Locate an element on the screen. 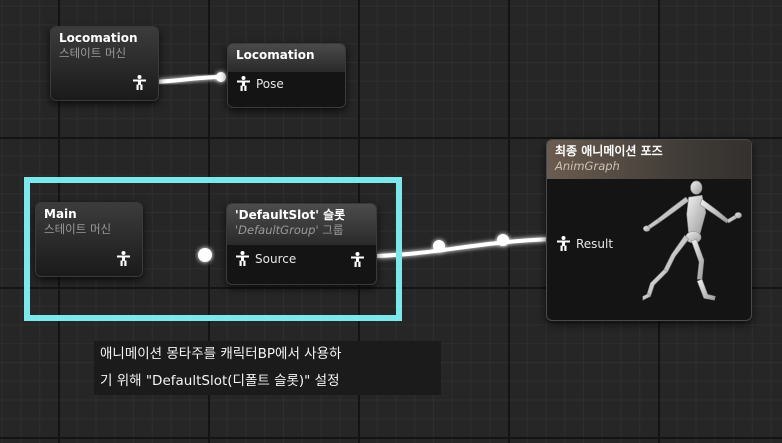 Image resolution: width=782 pixels, height=443 pixels. locomotion-state-machine-node: Locomation 스테이트 머신 is located at coordinates (104, 63).